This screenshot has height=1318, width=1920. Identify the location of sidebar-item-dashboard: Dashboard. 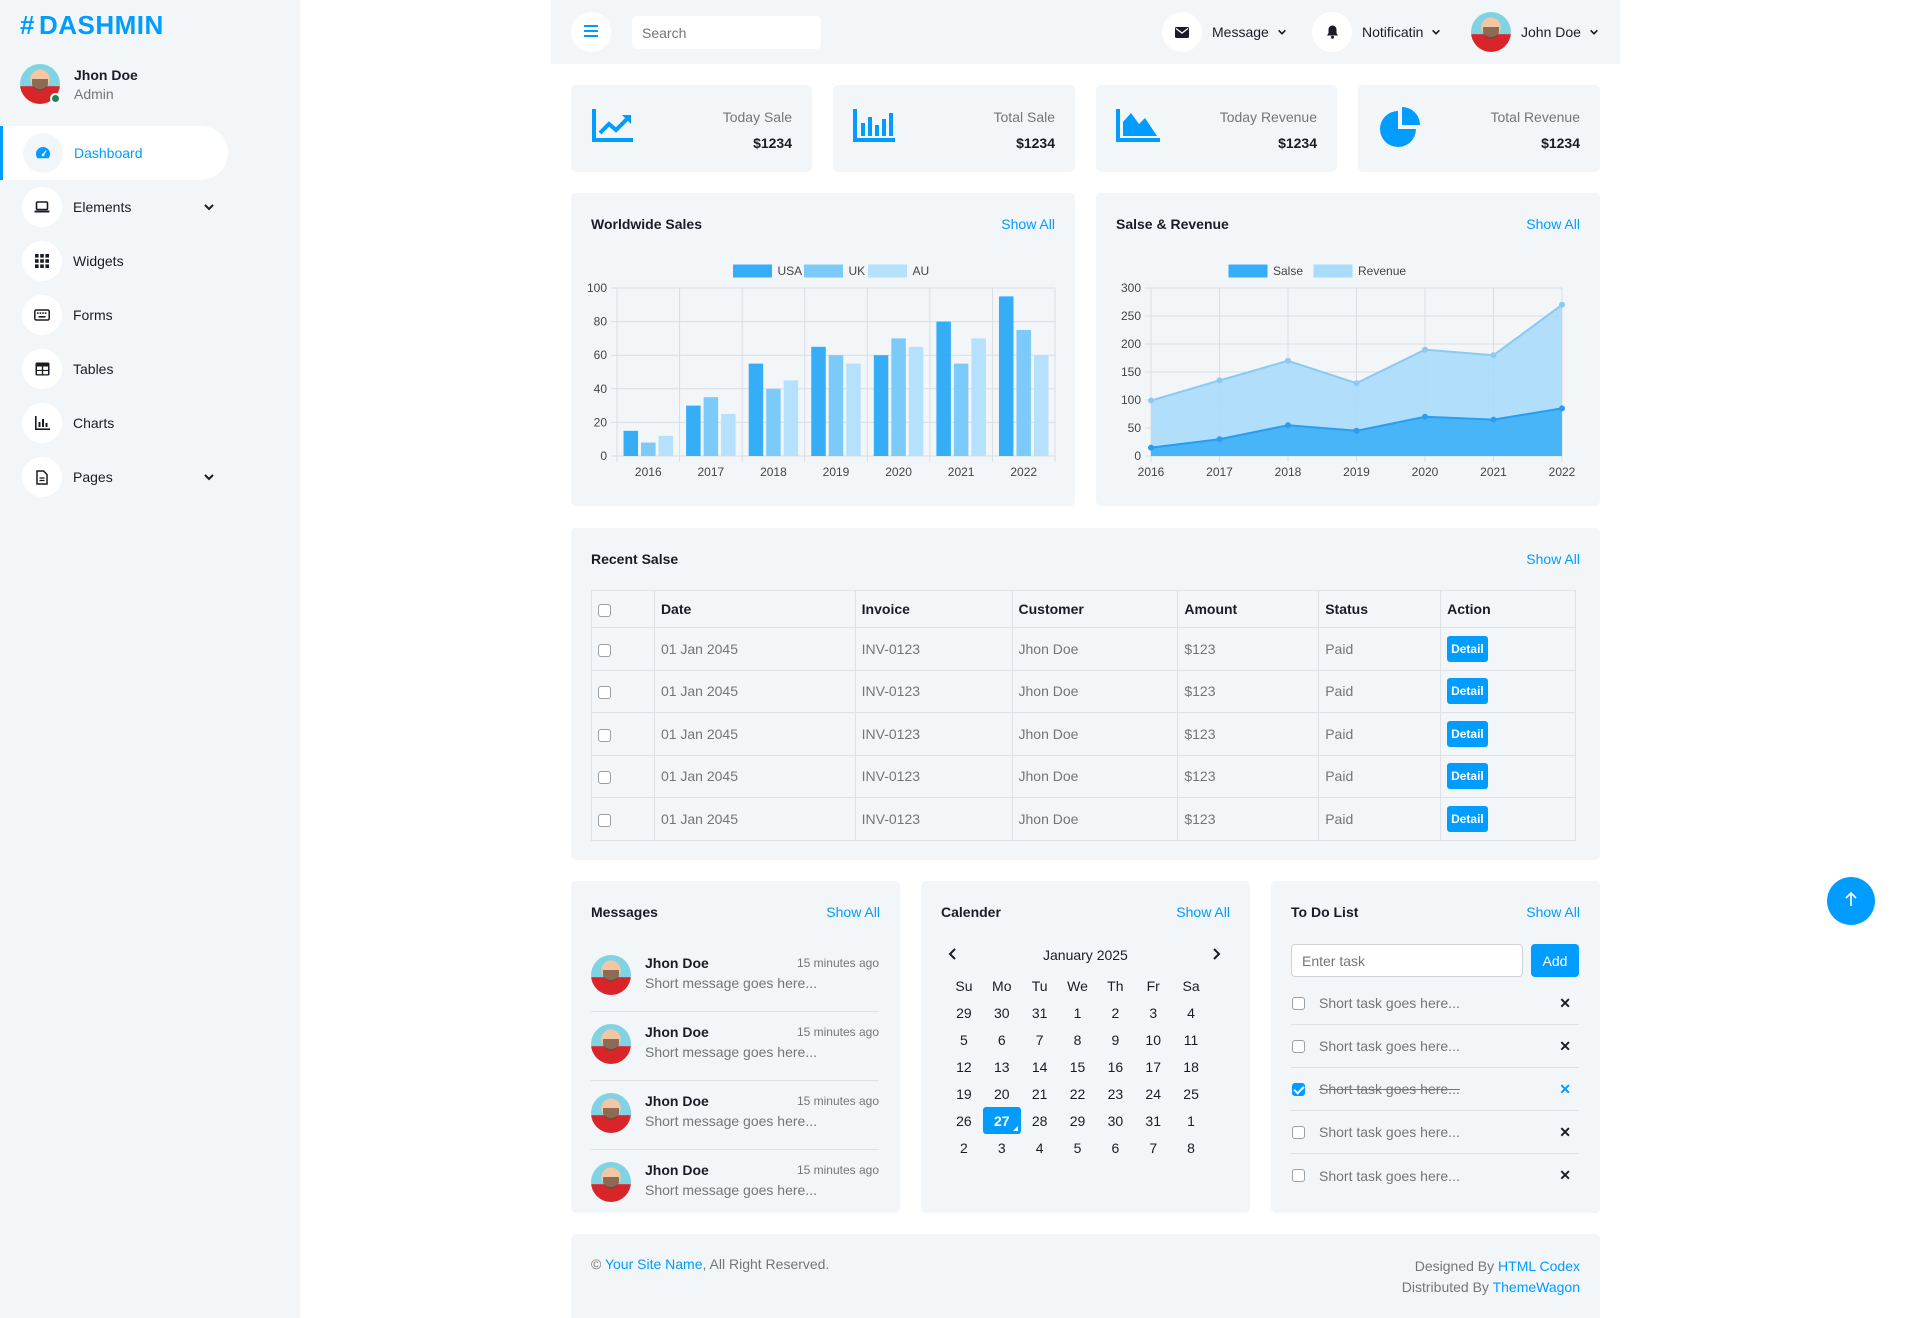
(114, 153).